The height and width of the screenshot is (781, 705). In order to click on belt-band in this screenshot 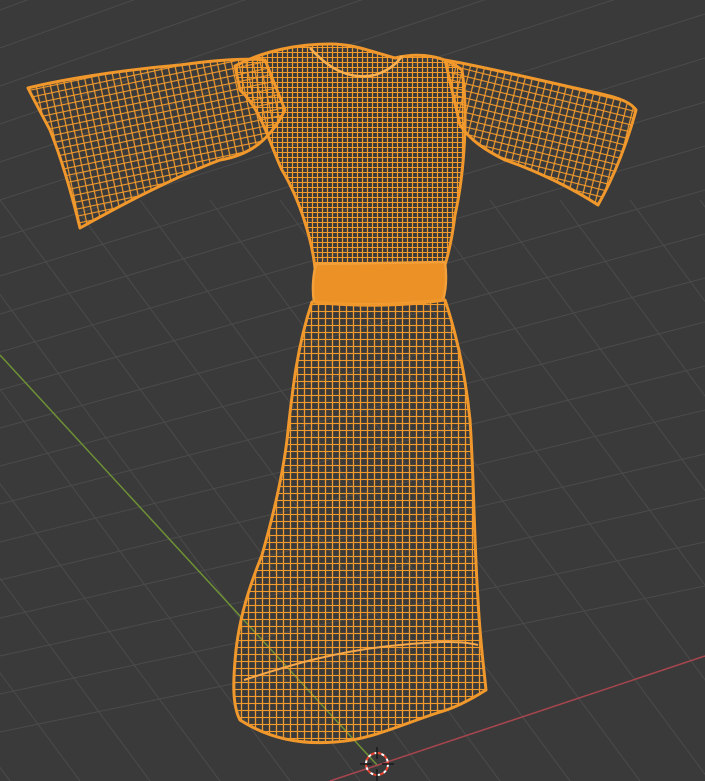, I will do `click(379, 283)`.